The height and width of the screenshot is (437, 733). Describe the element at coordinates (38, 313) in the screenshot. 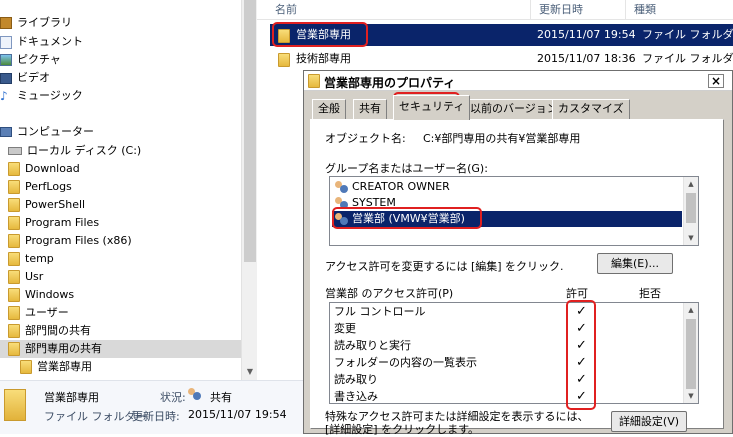

I see `nav-item-folder: ユーザー` at that location.